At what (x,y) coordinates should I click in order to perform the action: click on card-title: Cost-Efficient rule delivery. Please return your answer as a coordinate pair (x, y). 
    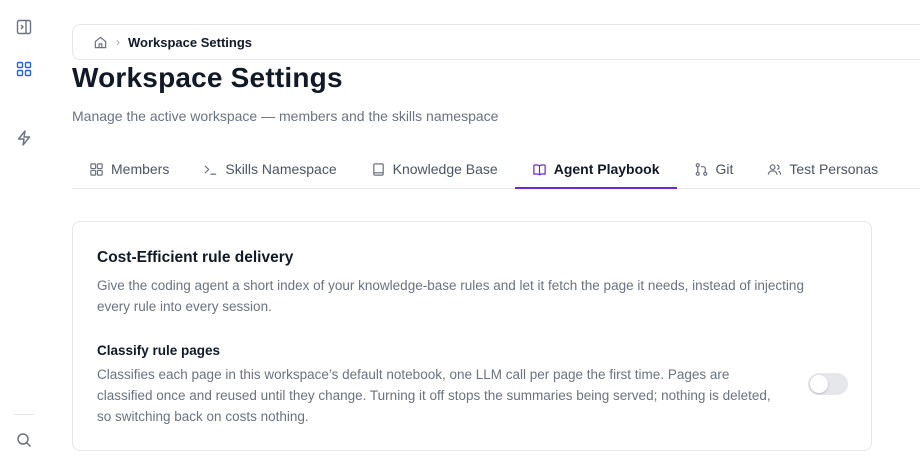
    Looking at the image, I should click on (195, 257).